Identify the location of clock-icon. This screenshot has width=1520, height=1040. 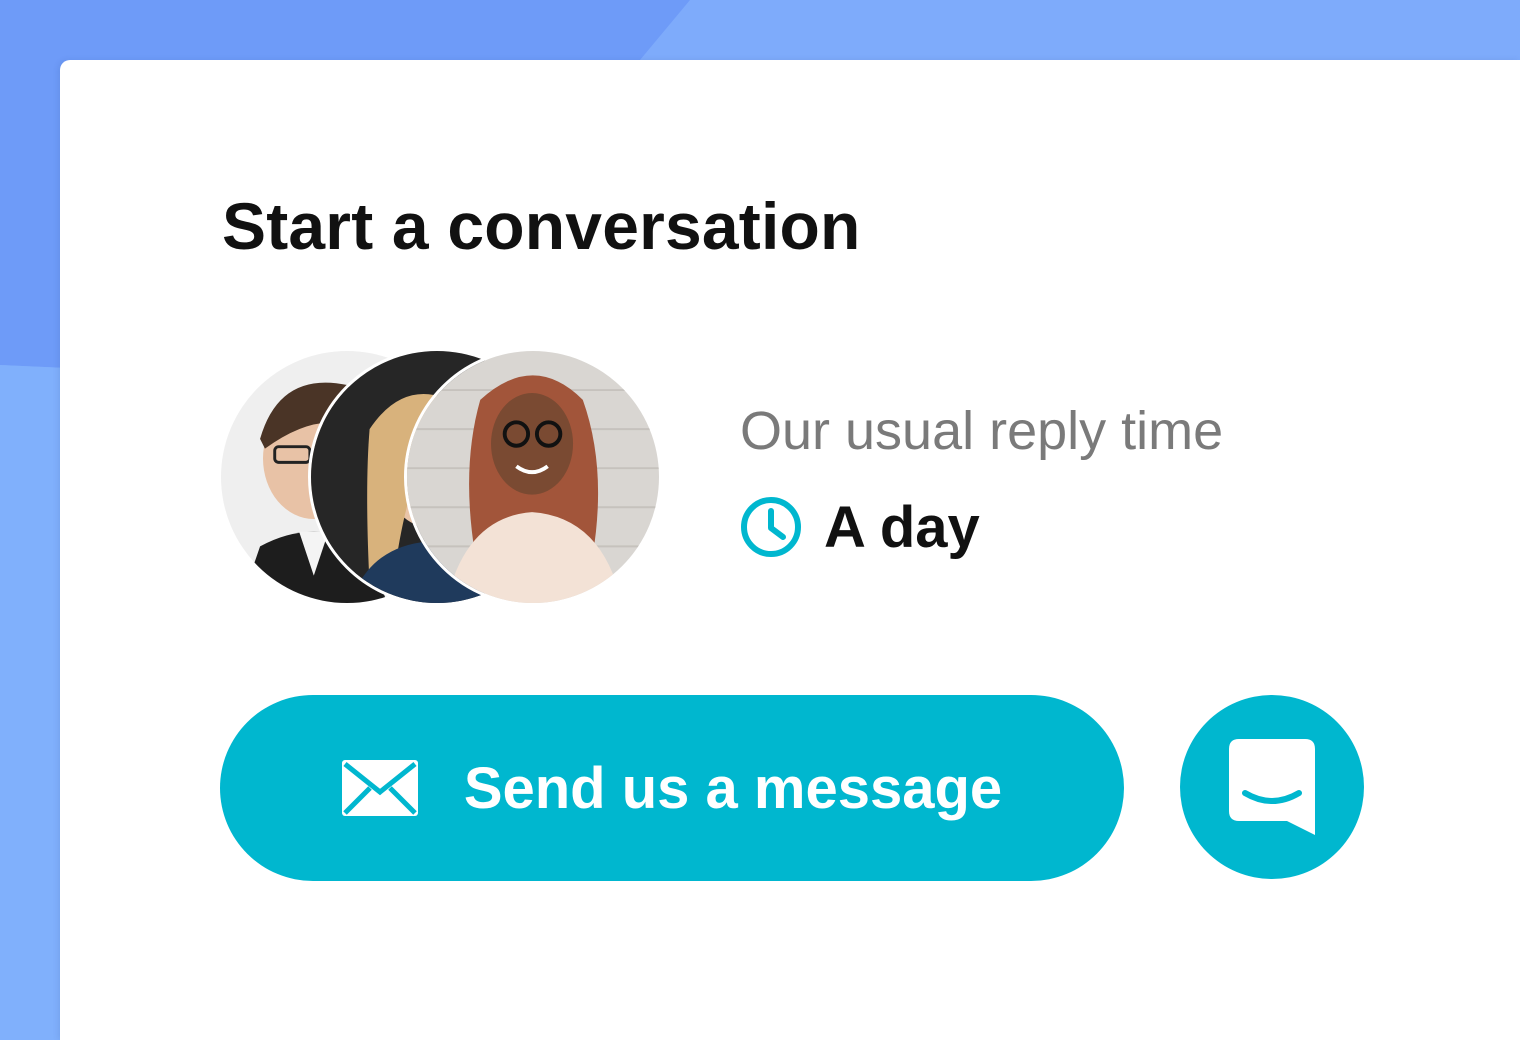
(771, 527).